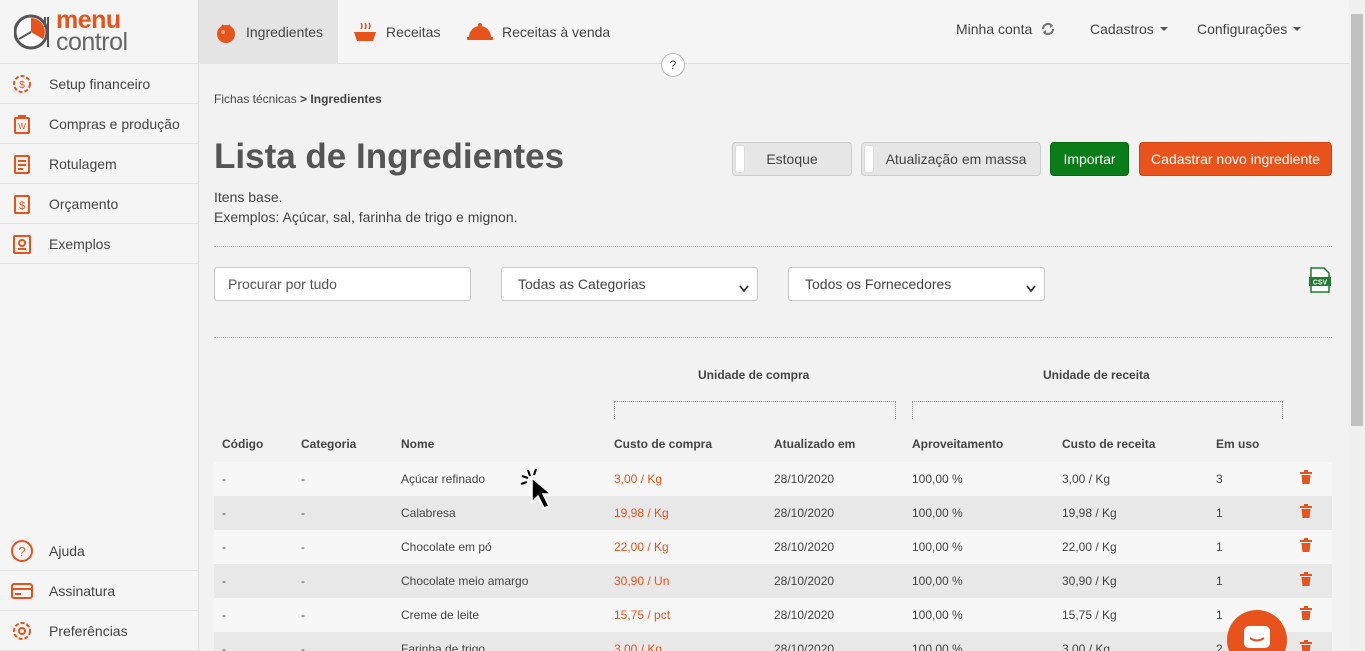 The width and height of the screenshot is (1365, 651). What do you see at coordinates (328, 444) in the screenshot?
I see `column-header-categoria: Categoria` at bounding box center [328, 444].